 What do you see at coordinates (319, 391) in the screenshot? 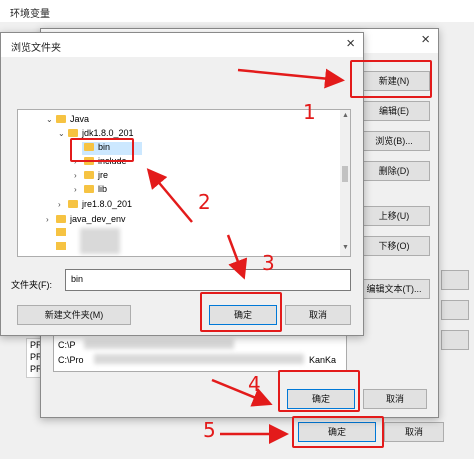
I see `highlight-edit-ok` at bounding box center [319, 391].